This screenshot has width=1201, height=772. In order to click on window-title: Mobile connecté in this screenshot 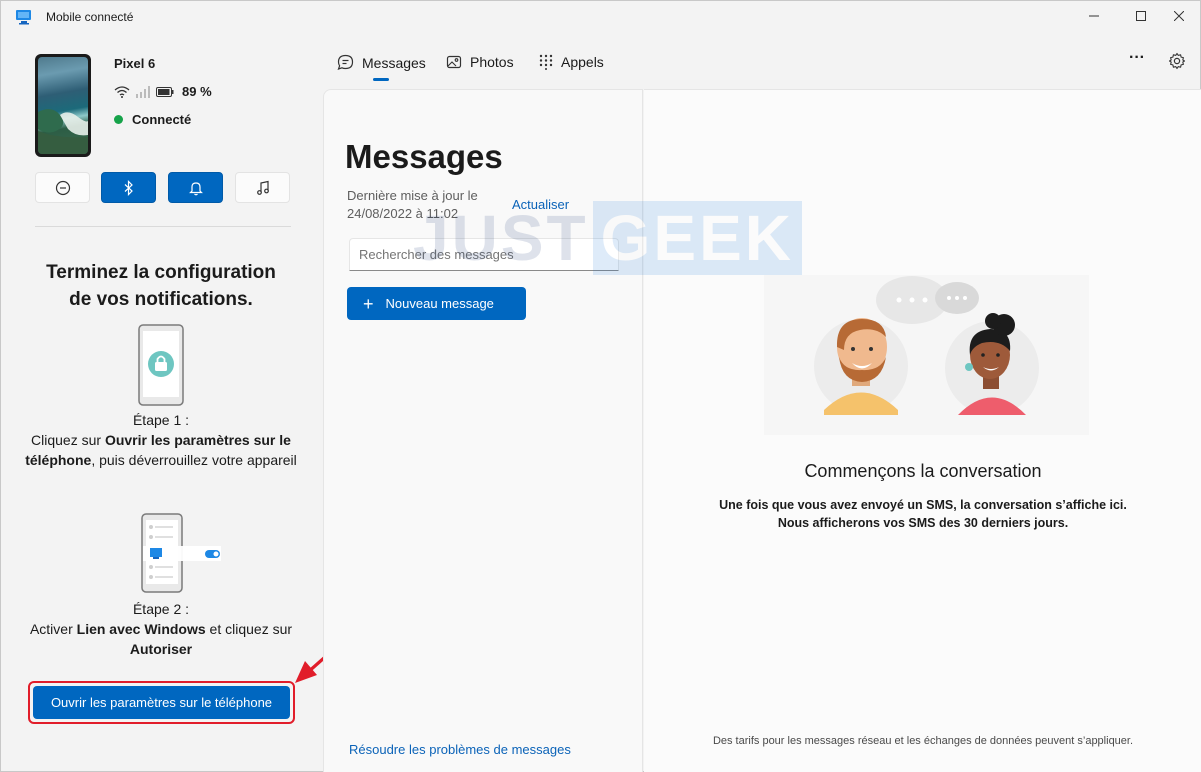, I will do `click(90, 17)`.